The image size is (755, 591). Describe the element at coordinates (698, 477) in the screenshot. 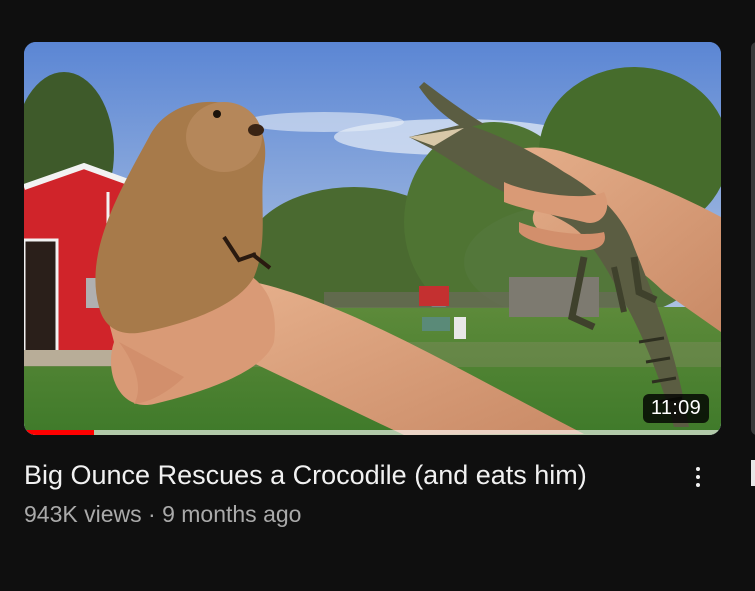

I see `more-vert-icon` at that location.